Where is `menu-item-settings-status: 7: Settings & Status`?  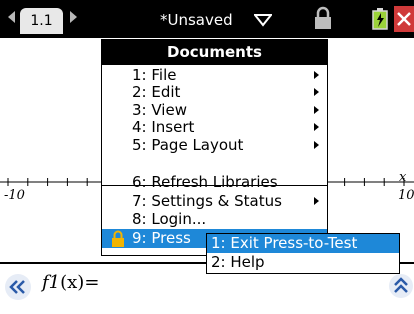
menu-item-settings-status: 7: Settings & Status is located at coordinates (214, 201).